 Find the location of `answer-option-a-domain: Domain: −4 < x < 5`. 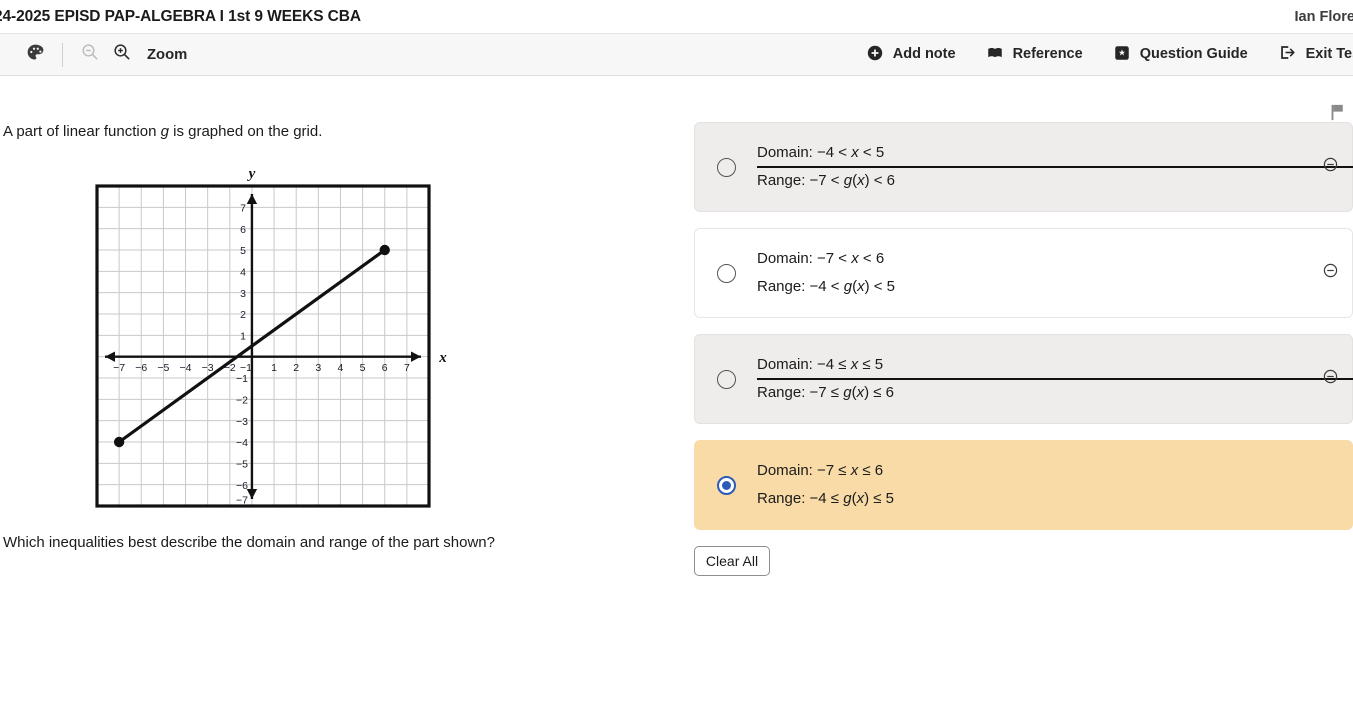

answer-option-a-domain: Domain: −4 < x < 5 is located at coordinates (1039, 153).